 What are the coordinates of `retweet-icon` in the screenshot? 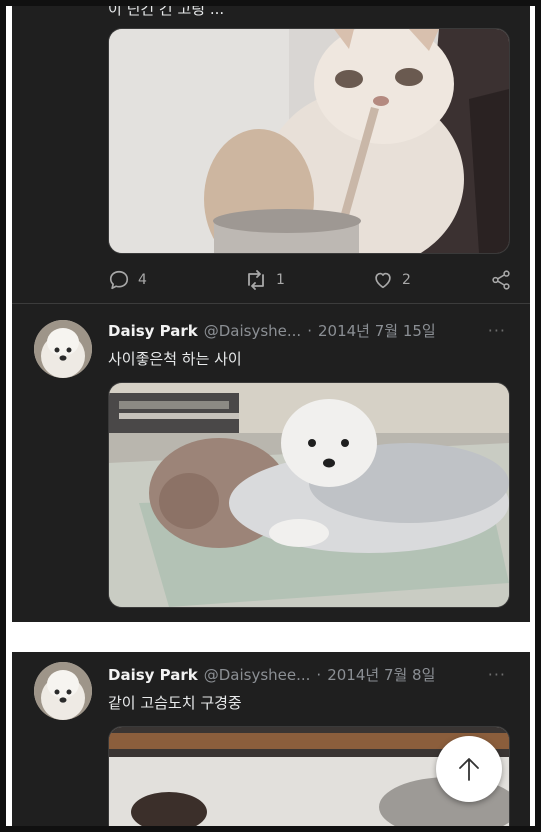 It's located at (256, 280).